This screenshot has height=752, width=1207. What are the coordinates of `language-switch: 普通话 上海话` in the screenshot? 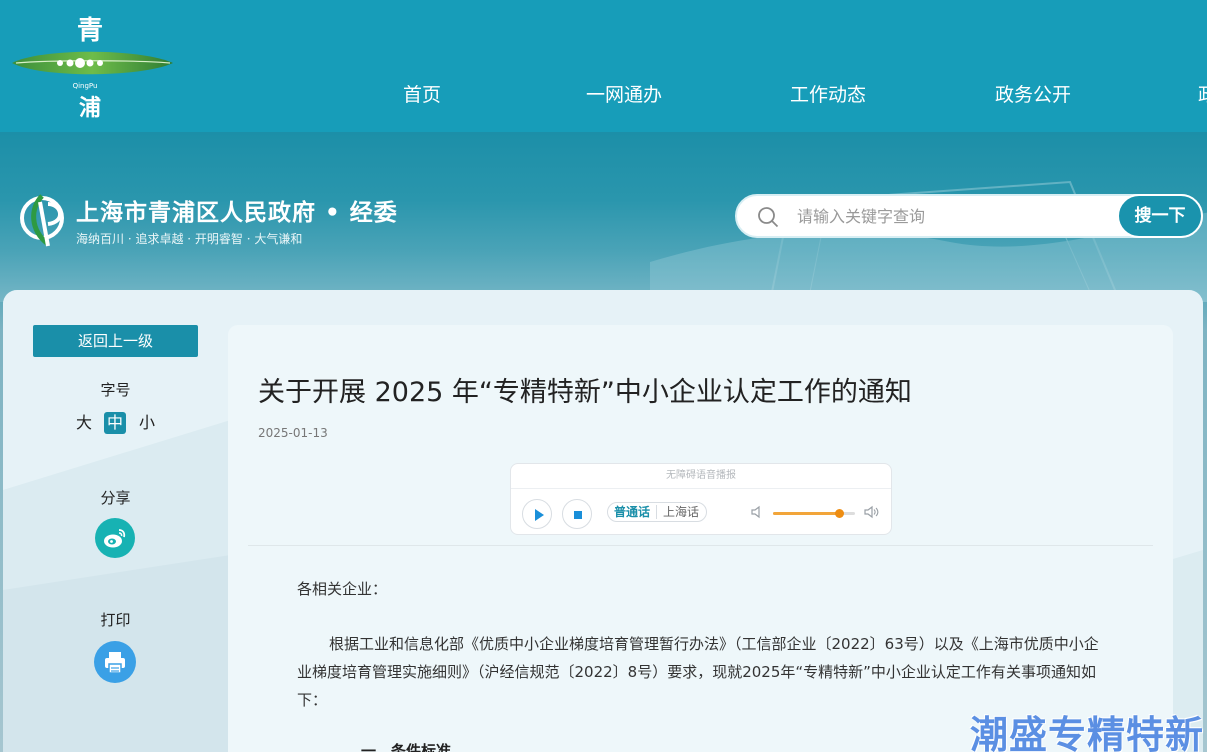 It's located at (657, 512).